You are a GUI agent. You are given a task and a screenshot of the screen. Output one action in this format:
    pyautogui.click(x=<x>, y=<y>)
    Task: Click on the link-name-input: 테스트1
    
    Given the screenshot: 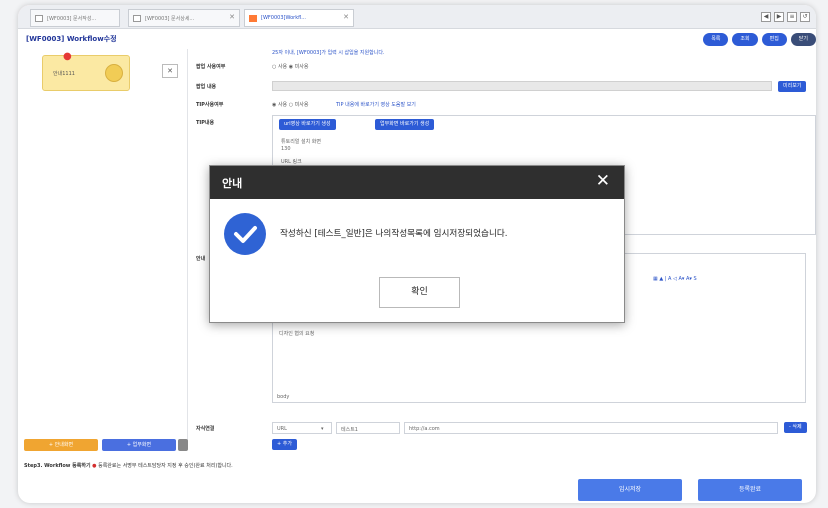 What is the action you would take?
    pyautogui.click(x=368, y=428)
    